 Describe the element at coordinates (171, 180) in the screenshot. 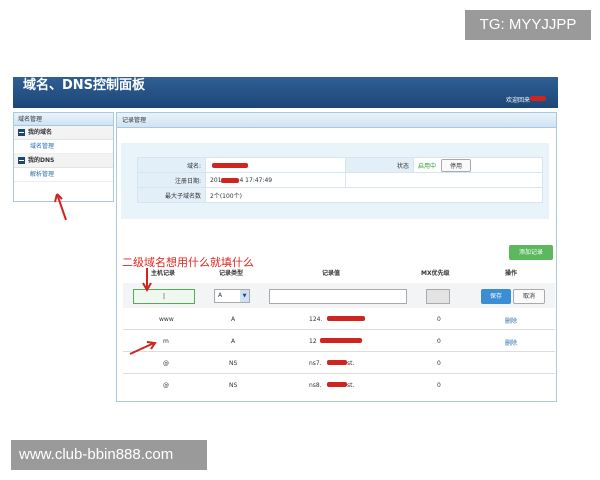

I see `reg-date-label: 注册日期:` at that location.